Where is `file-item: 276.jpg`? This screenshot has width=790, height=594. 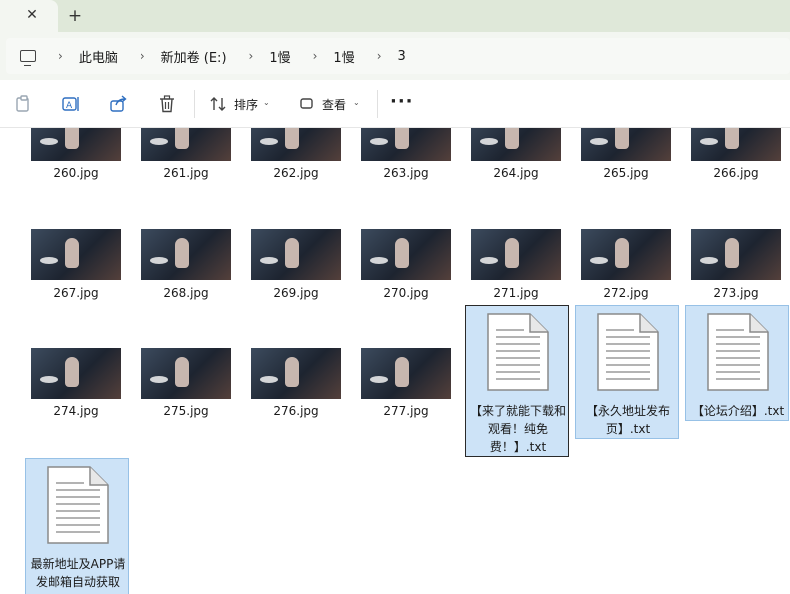
file-item: 276.jpg is located at coordinates (296, 387).